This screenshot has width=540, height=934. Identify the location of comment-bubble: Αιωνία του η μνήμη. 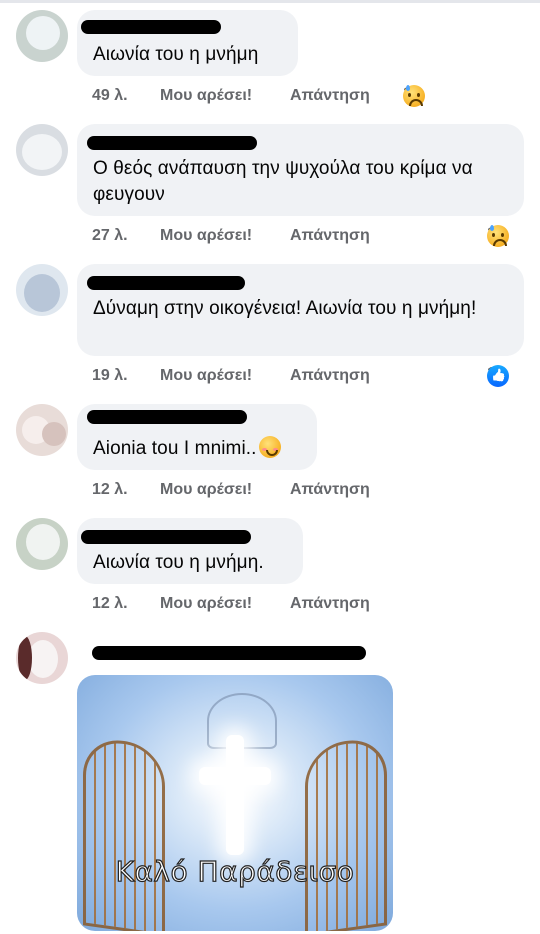
(187, 43).